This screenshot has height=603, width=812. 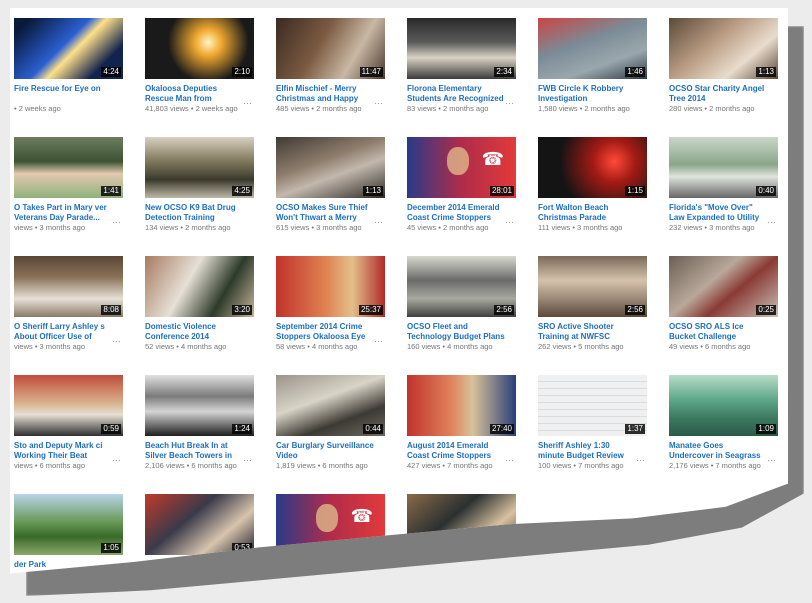 I want to click on video-thumbnail: 27:40, so click(x=461, y=405).